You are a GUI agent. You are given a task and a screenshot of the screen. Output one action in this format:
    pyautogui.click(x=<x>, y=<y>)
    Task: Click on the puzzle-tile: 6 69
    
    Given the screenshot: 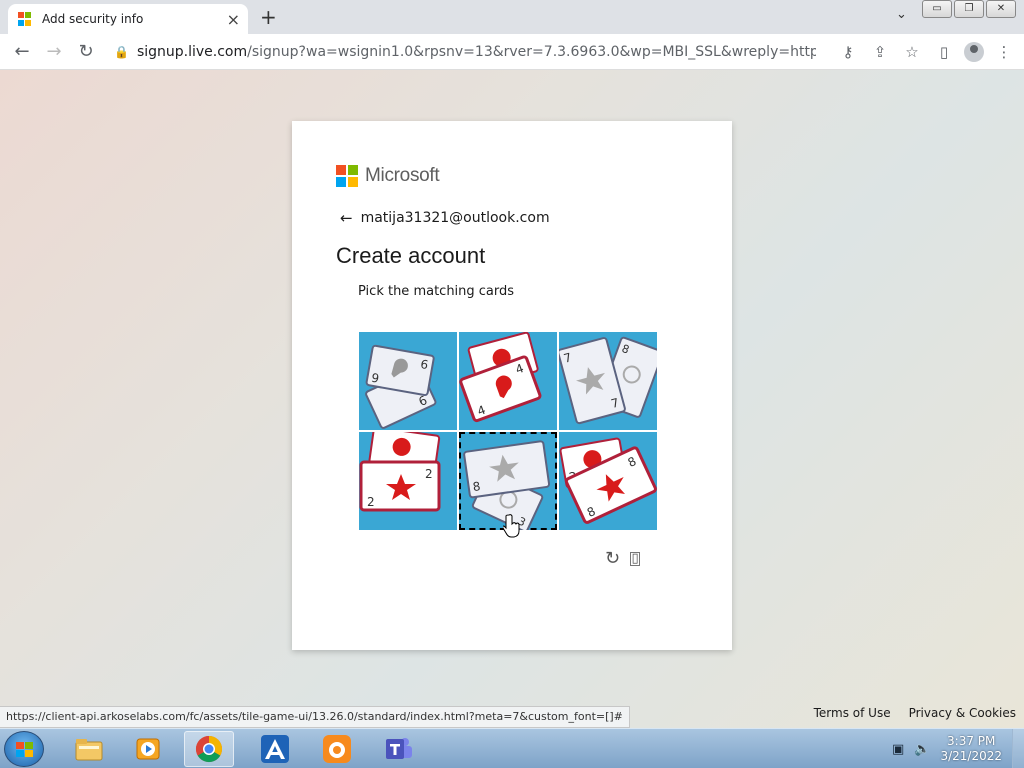 What is the action you would take?
    pyautogui.click(x=408, y=381)
    